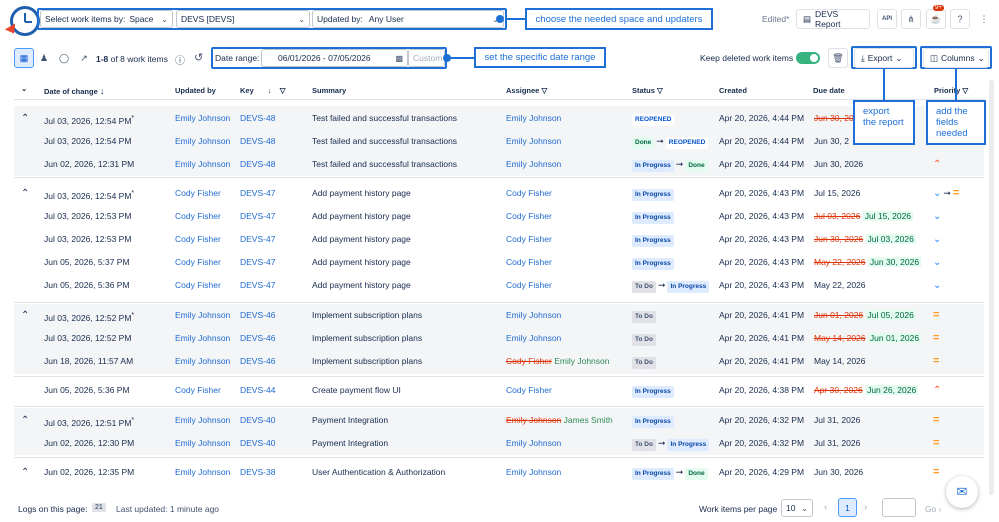 The image size is (999, 522). What do you see at coordinates (829, 90) in the screenshot?
I see `col-due-date: Due date` at bounding box center [829, 90].